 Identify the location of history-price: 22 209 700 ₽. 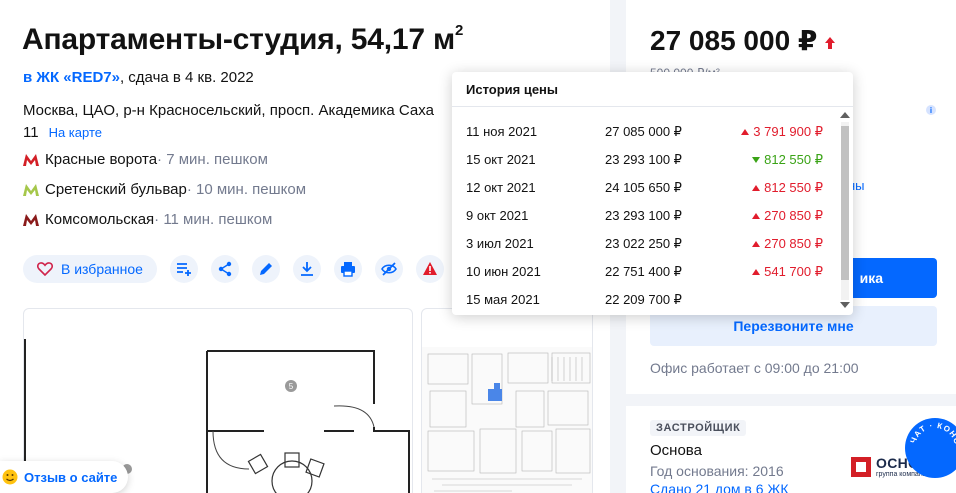
(643, 299).